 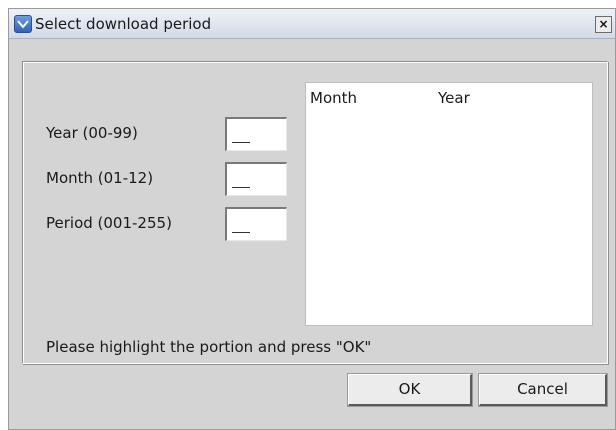 I want to click on window-title: Select download period, so click(x=123, y=24).